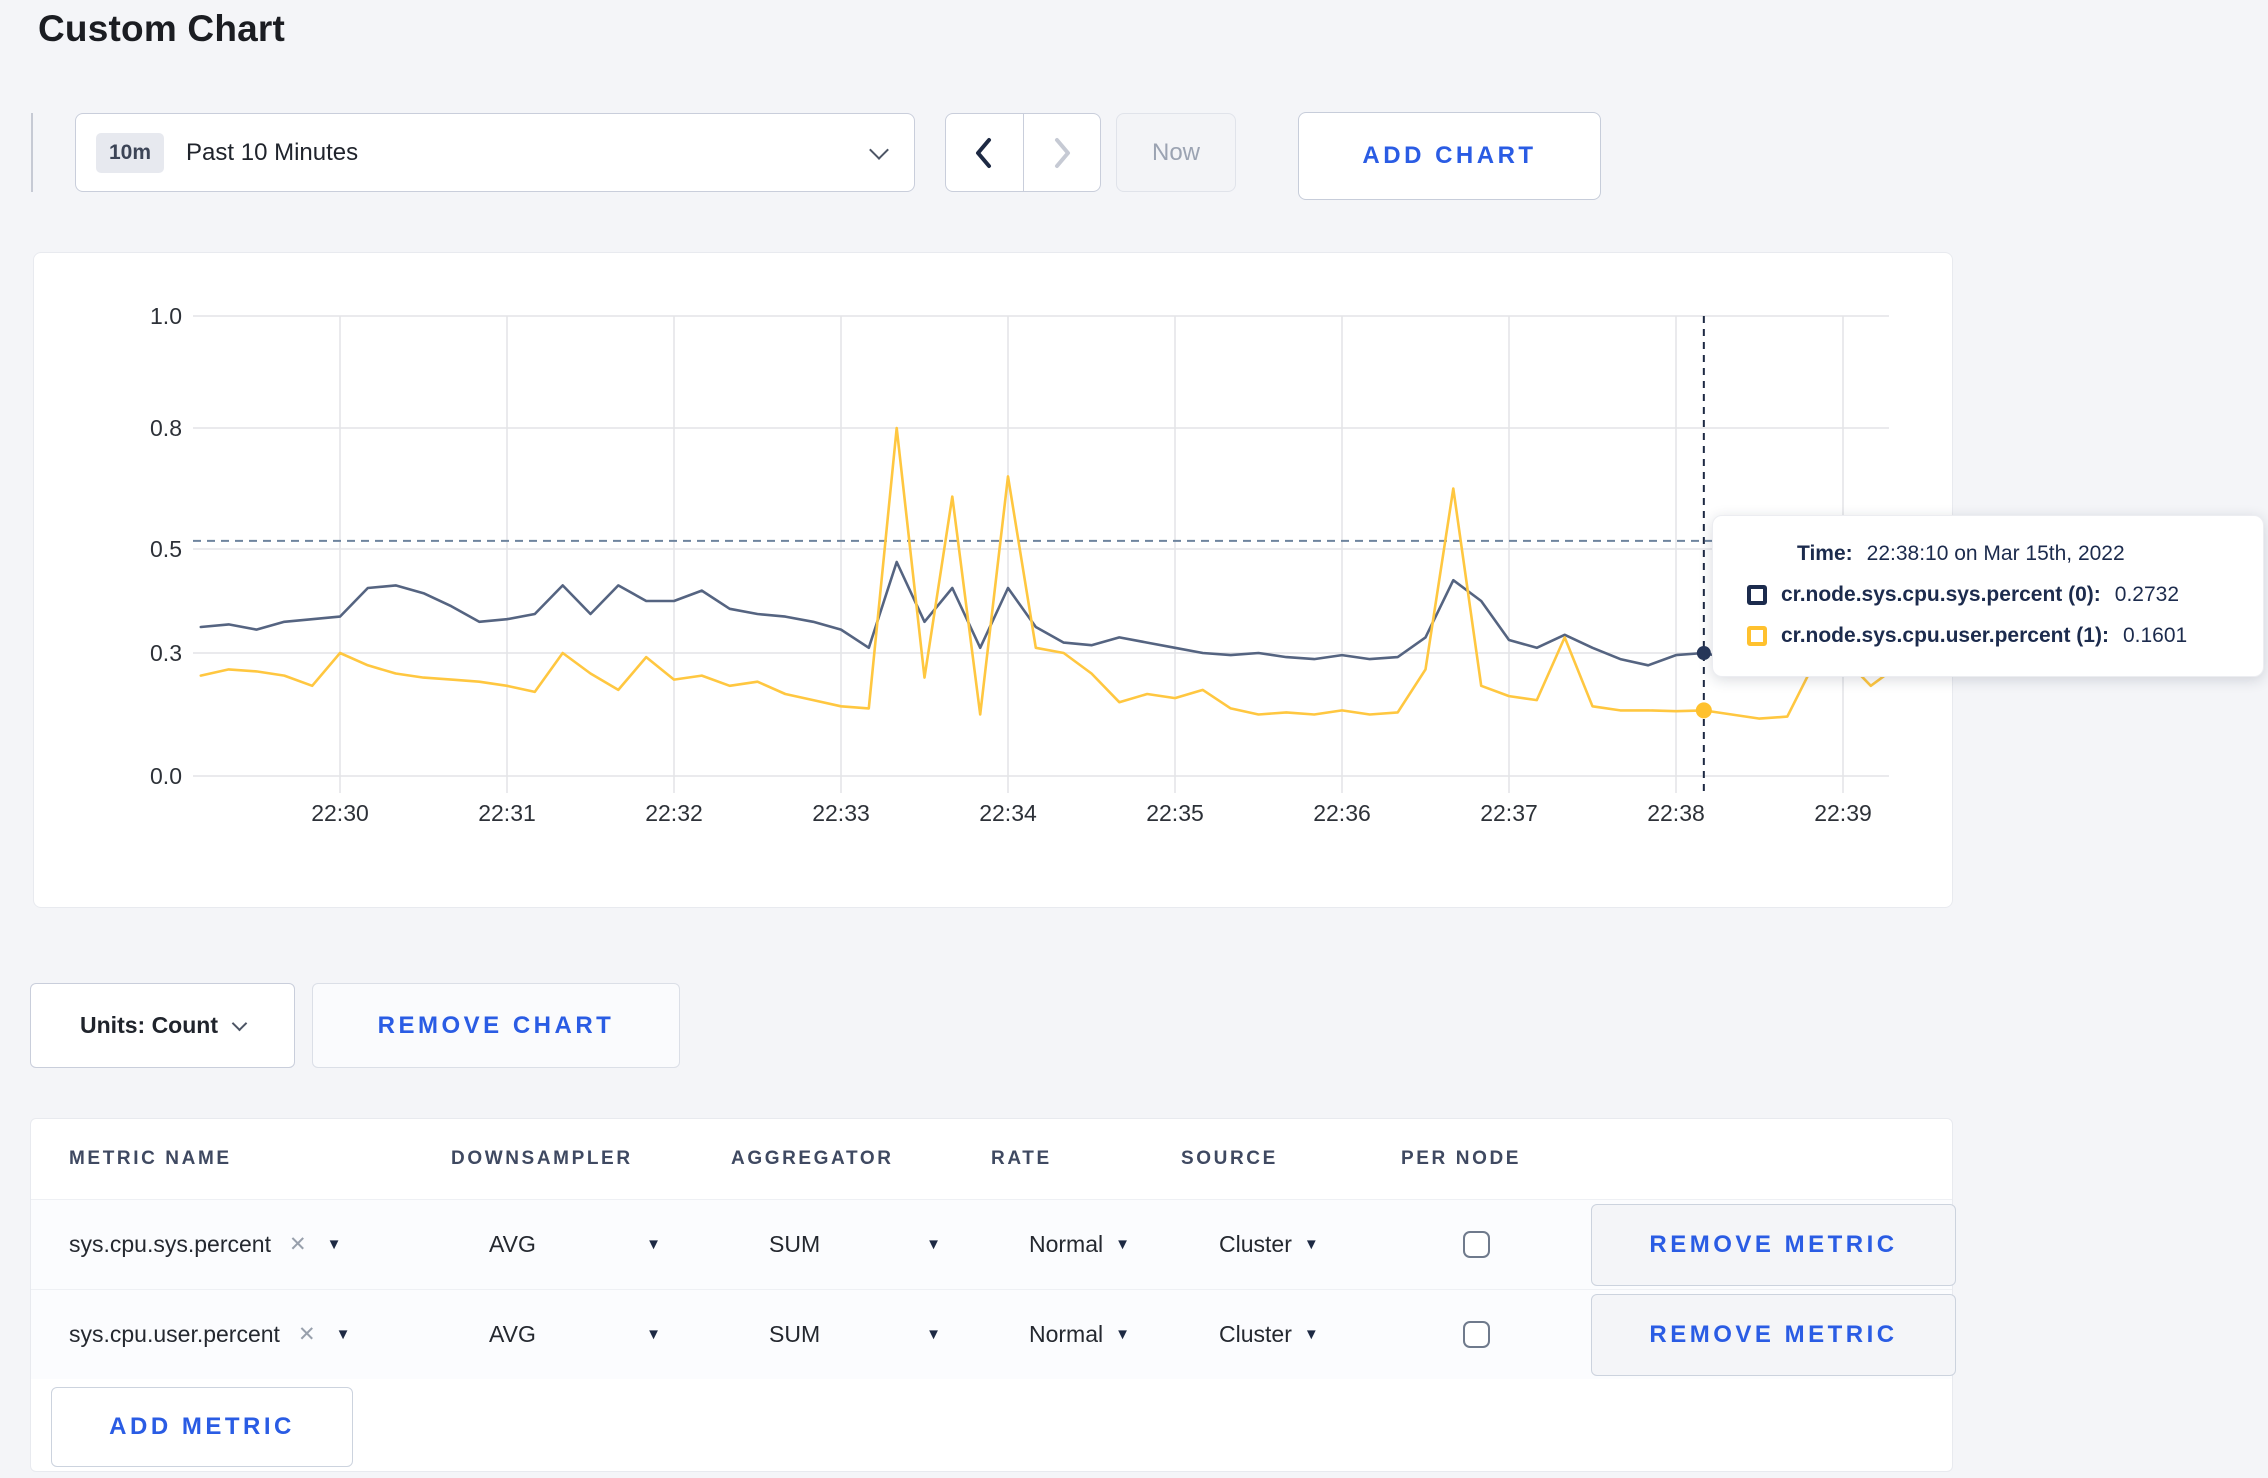  Describe the element at coordinates (495, 152) in the screenshot. I see `time-range-dropdown: 10m Past 10 Minutes` at that location.